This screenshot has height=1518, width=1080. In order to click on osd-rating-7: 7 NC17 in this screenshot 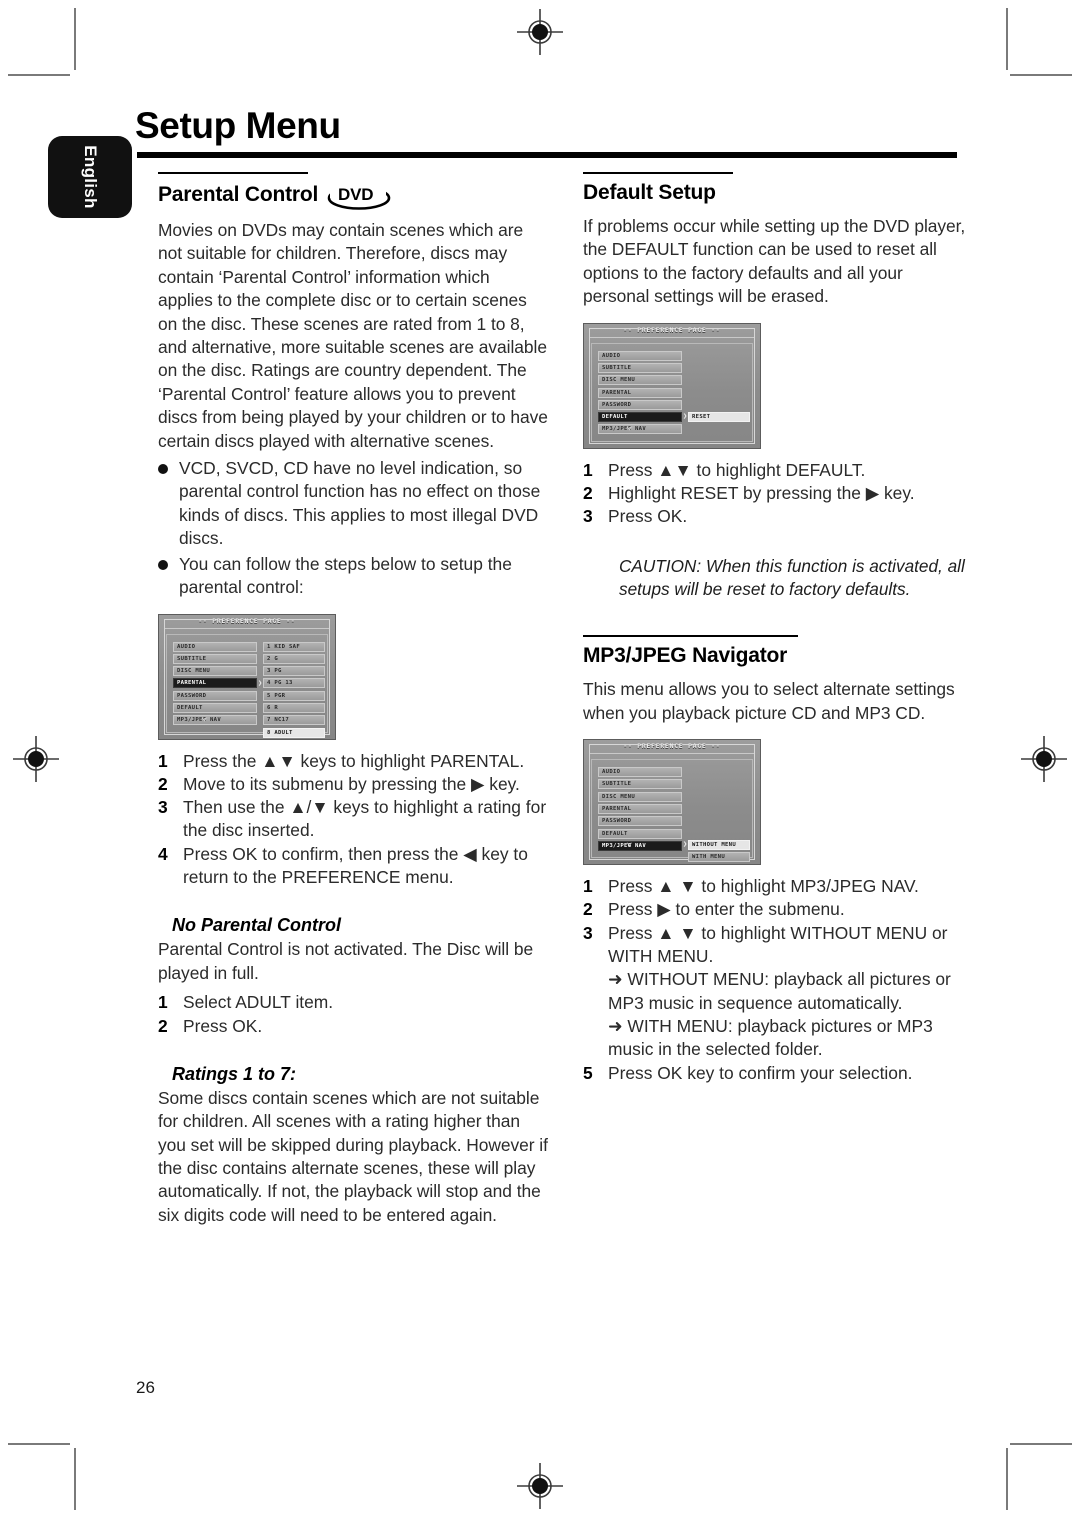, I will do `click(294, 720)`.